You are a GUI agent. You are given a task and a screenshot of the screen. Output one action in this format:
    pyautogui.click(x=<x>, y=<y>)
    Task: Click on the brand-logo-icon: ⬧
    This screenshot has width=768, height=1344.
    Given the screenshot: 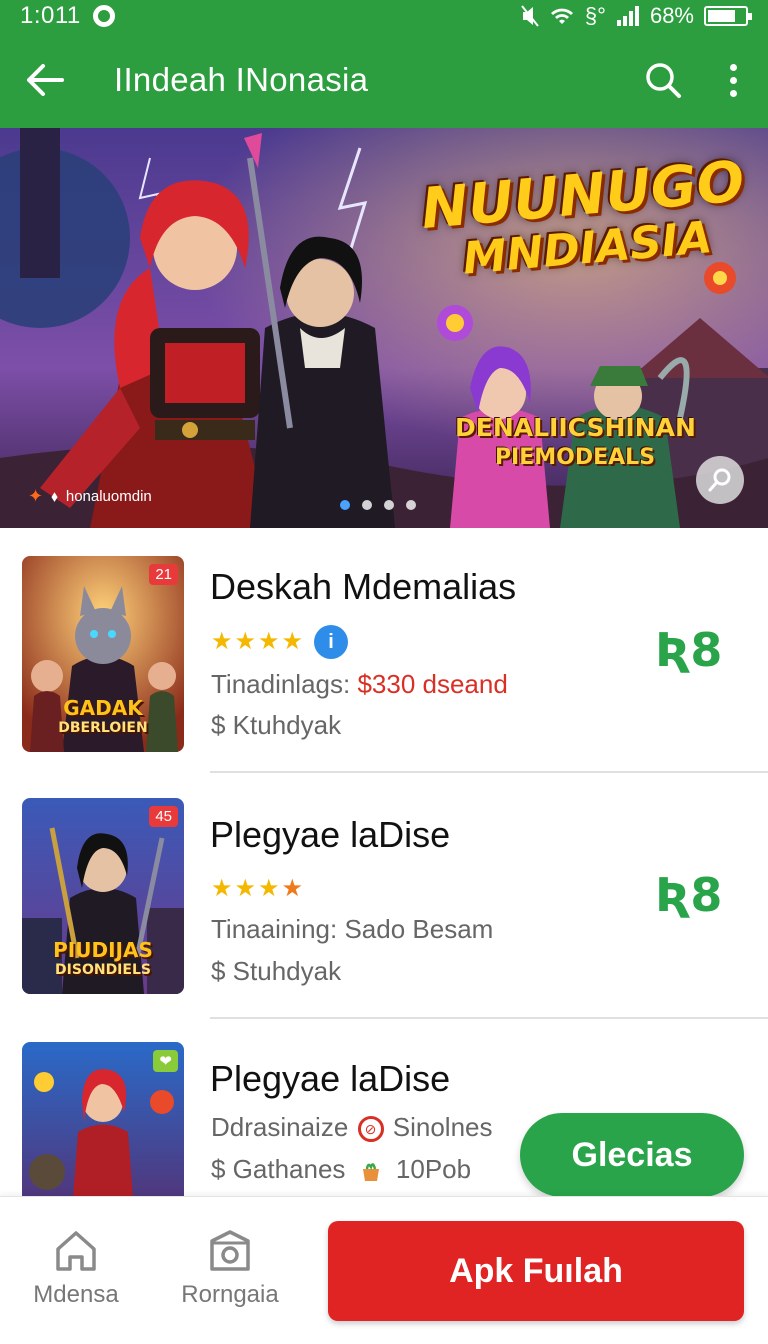 What is the action you would take?
    pyautogui.click(x=54, y=496)
    